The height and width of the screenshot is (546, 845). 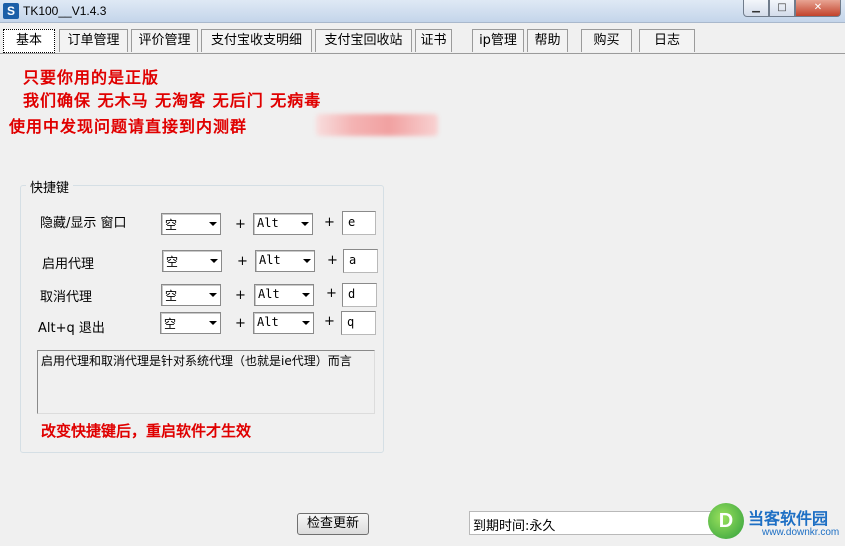 What do you see at coordinates (422, 53) in the screenshot?
I see `tab-divider` at bounding box center [422, 53].